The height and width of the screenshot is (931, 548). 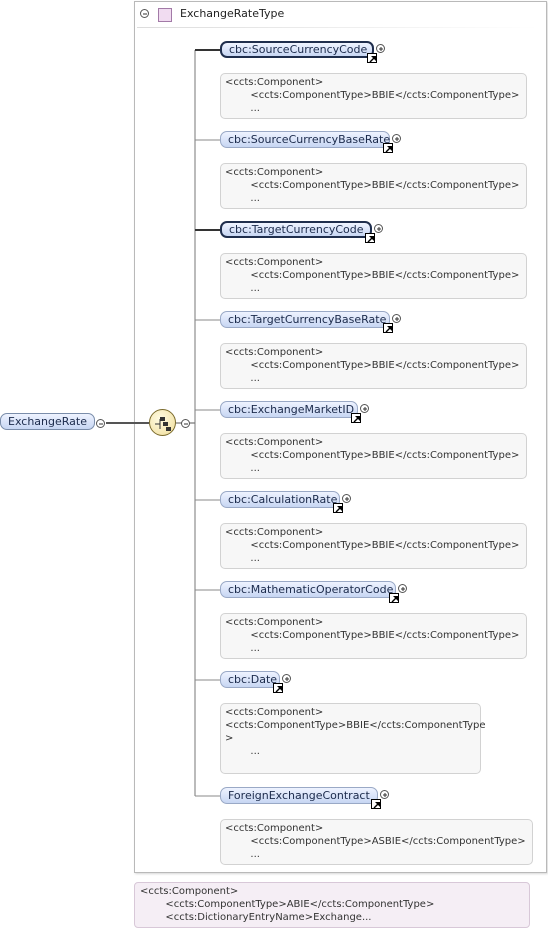 What do you see at coordinates (309, 139) in the screenshot?
I see `element-label: cbc:SourceCurrencyBaseRate` at bounding box center [309, 139].